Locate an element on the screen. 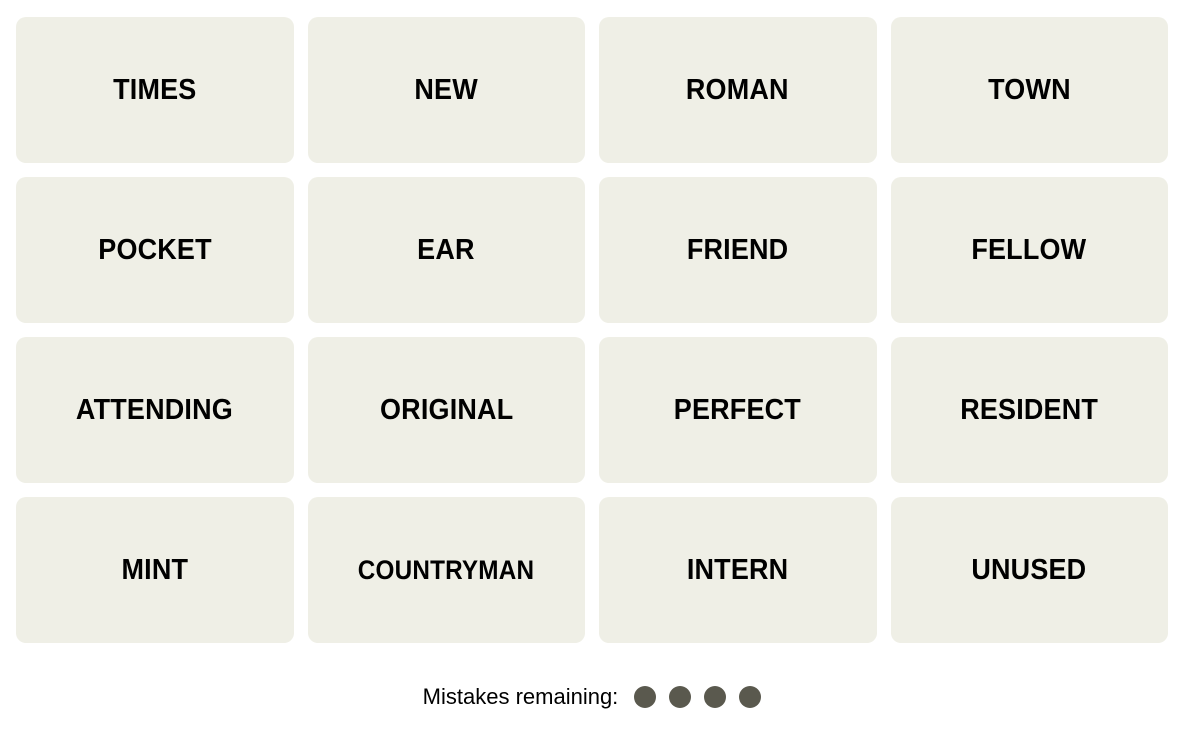  word-tile-times: TIMES is located at coordinates (155, 90).